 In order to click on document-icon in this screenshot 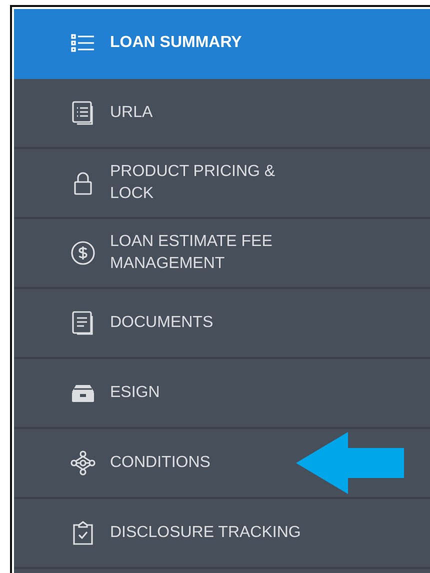, I will do `click(83, 323)`.